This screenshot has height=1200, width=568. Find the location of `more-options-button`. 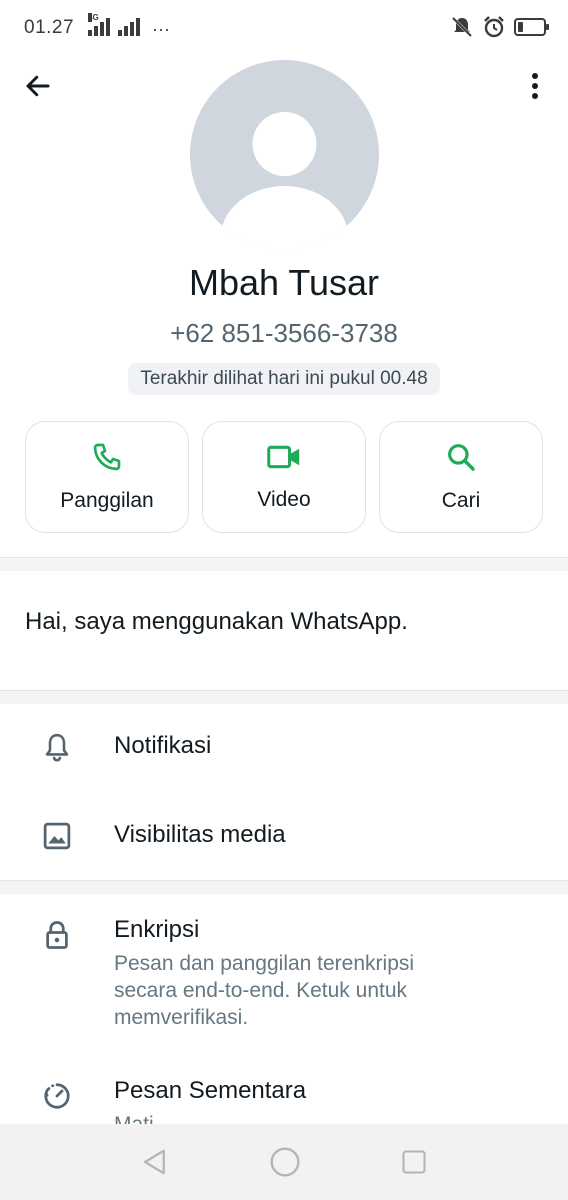

more-options-button is located at coordinates (535, 86).